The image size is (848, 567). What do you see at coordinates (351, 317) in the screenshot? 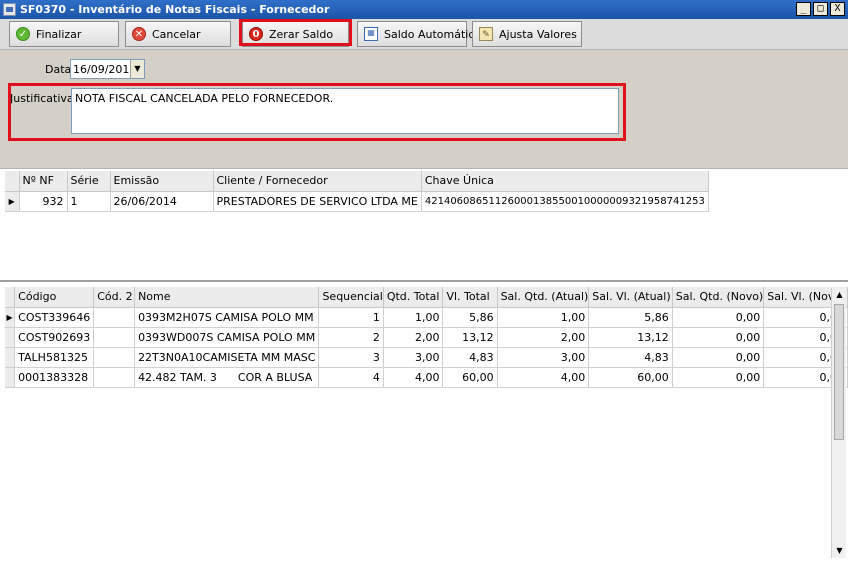
I see `cell-sequencial: 1` at bounding box center [351, 317].